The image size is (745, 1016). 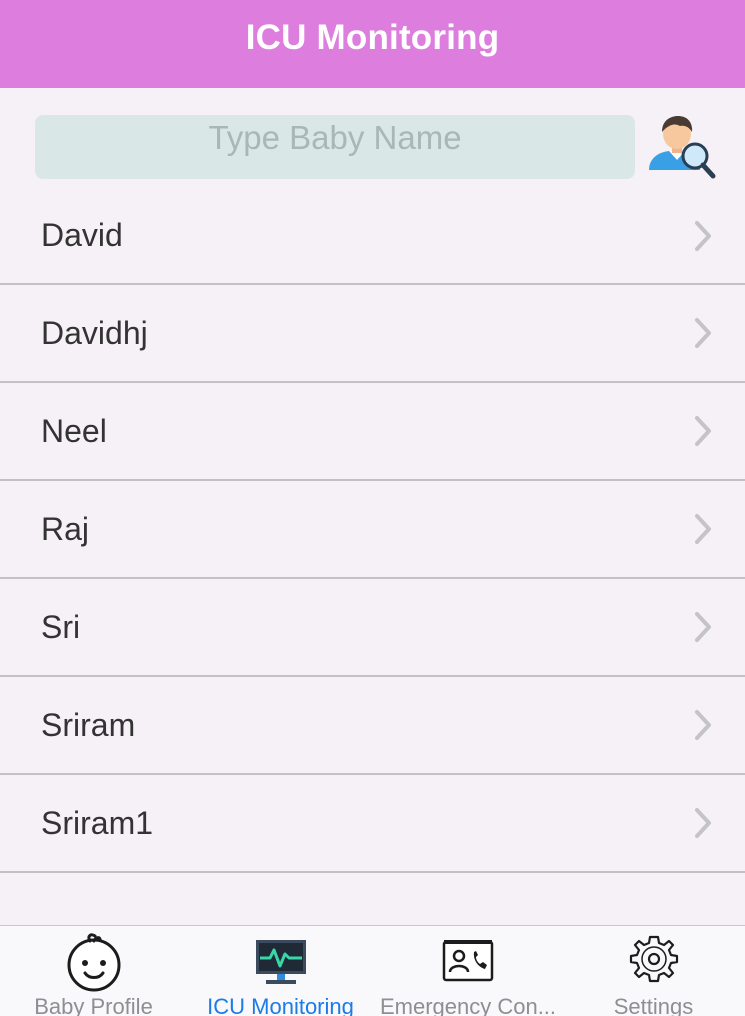 I want to click on contact-phone-icon, so click(x=468, y=961).